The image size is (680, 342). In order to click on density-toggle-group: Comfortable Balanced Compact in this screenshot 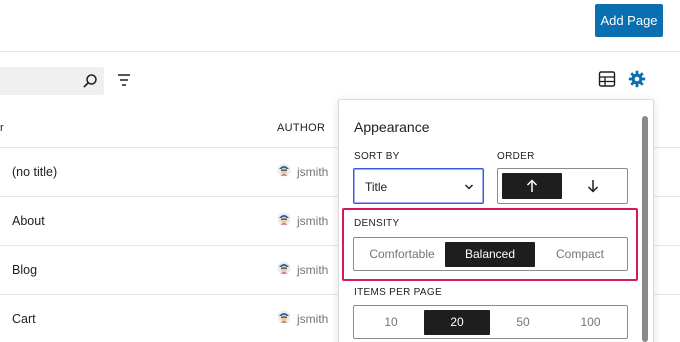, I will do `click(490, 254)`.